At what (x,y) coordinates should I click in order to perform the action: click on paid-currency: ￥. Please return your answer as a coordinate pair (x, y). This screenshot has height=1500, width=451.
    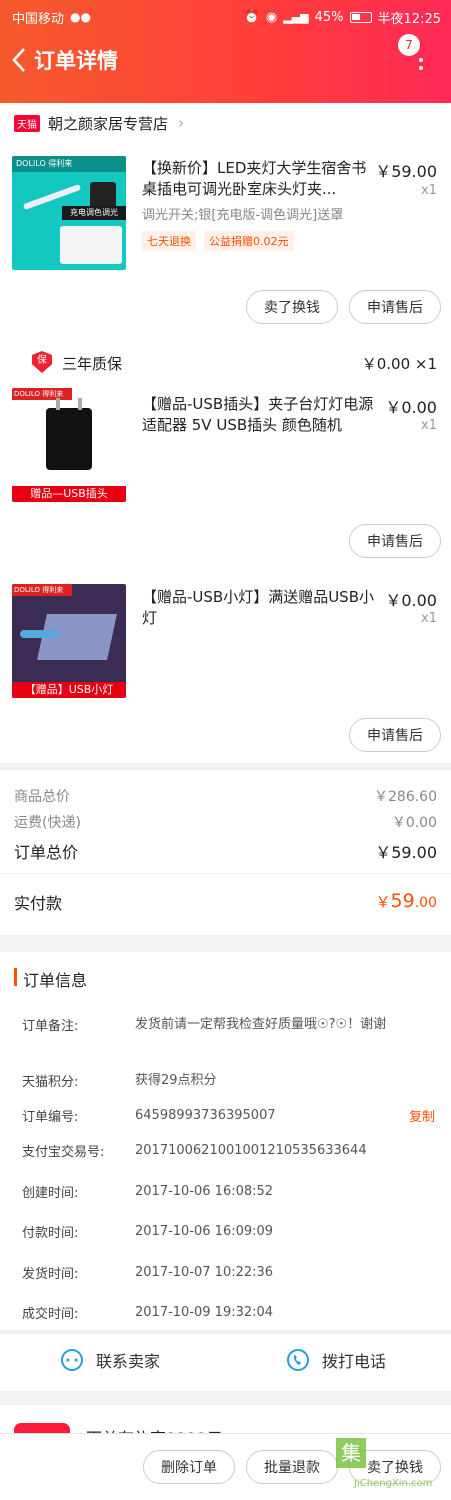
    Looking at the image, I should click on (383, 902).